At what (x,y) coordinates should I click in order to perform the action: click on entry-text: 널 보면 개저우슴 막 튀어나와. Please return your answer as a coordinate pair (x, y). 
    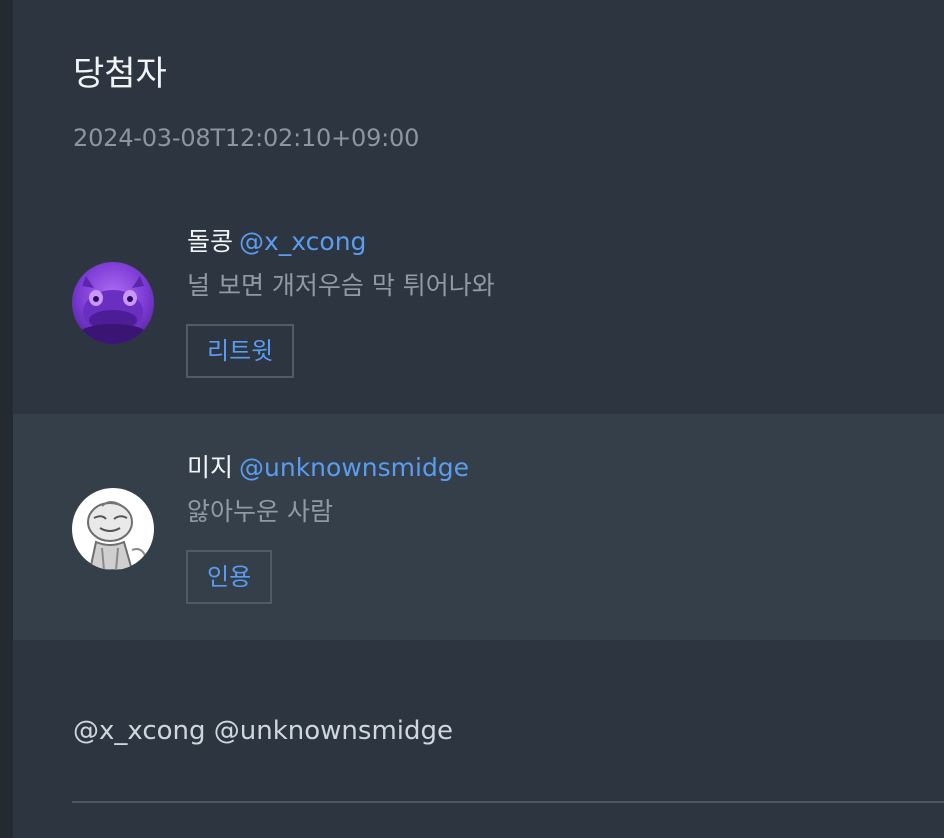
    Looking at the image, I should click on (341, 285).